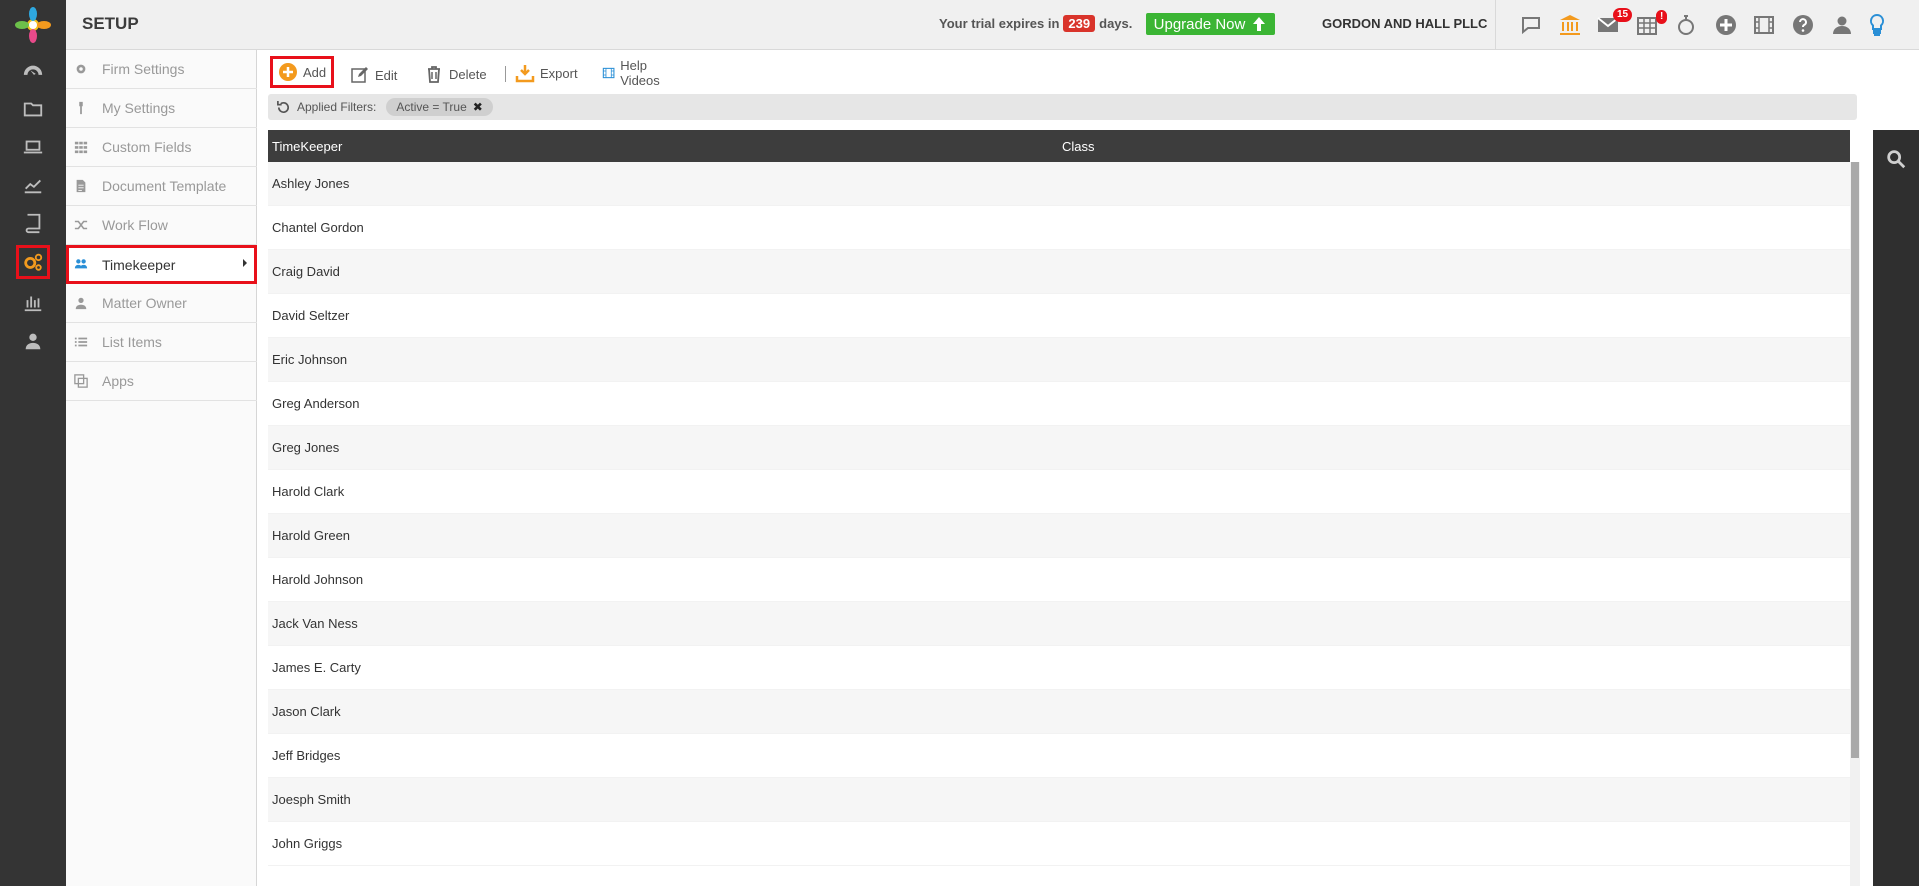 The image size is (1919, 886). Describe the element at coordinates (33, 262) in the screenshot. I see `settings-gears-icon` at that location.